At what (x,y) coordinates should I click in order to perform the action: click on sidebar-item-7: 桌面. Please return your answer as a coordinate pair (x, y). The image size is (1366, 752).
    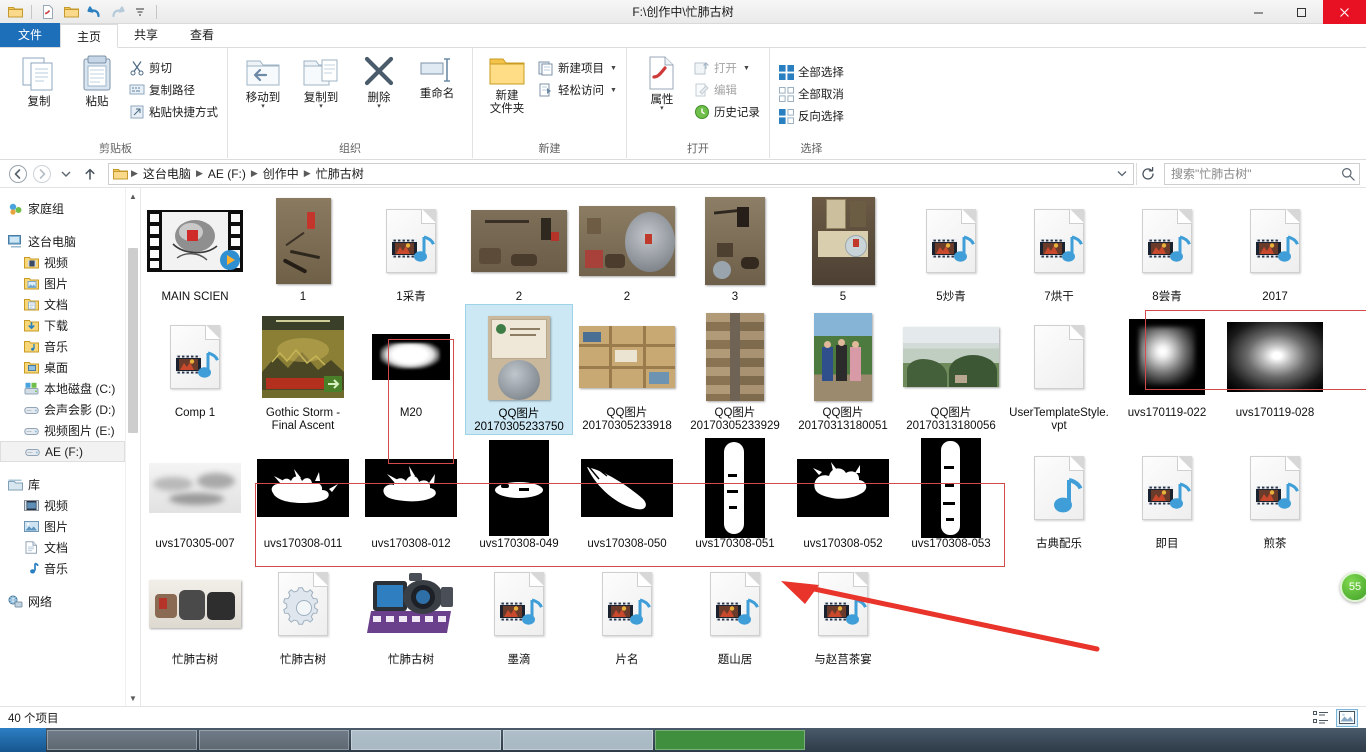
    Looking at the image, I should click on (70, 367).